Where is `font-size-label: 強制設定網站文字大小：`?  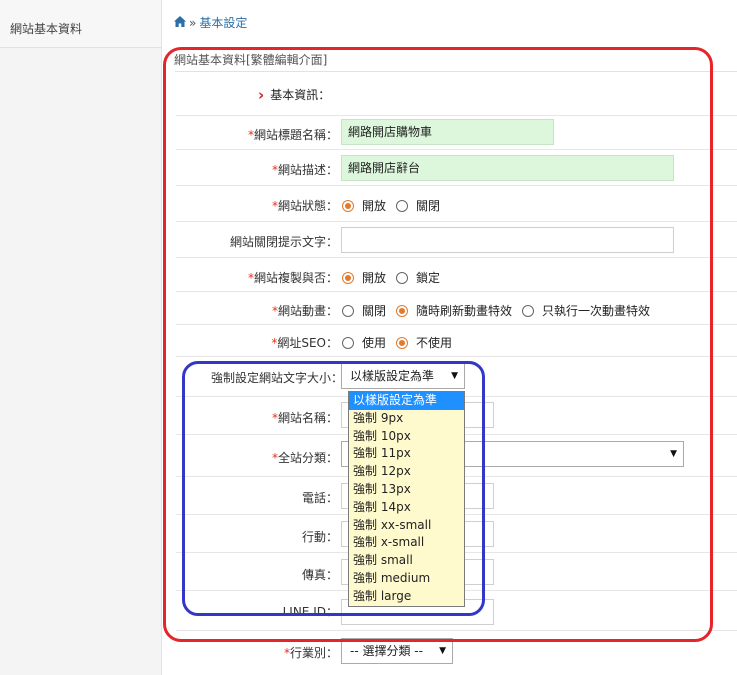
font-size-label: 強制設定網站文字大小： is located at coordinates (276, 378).